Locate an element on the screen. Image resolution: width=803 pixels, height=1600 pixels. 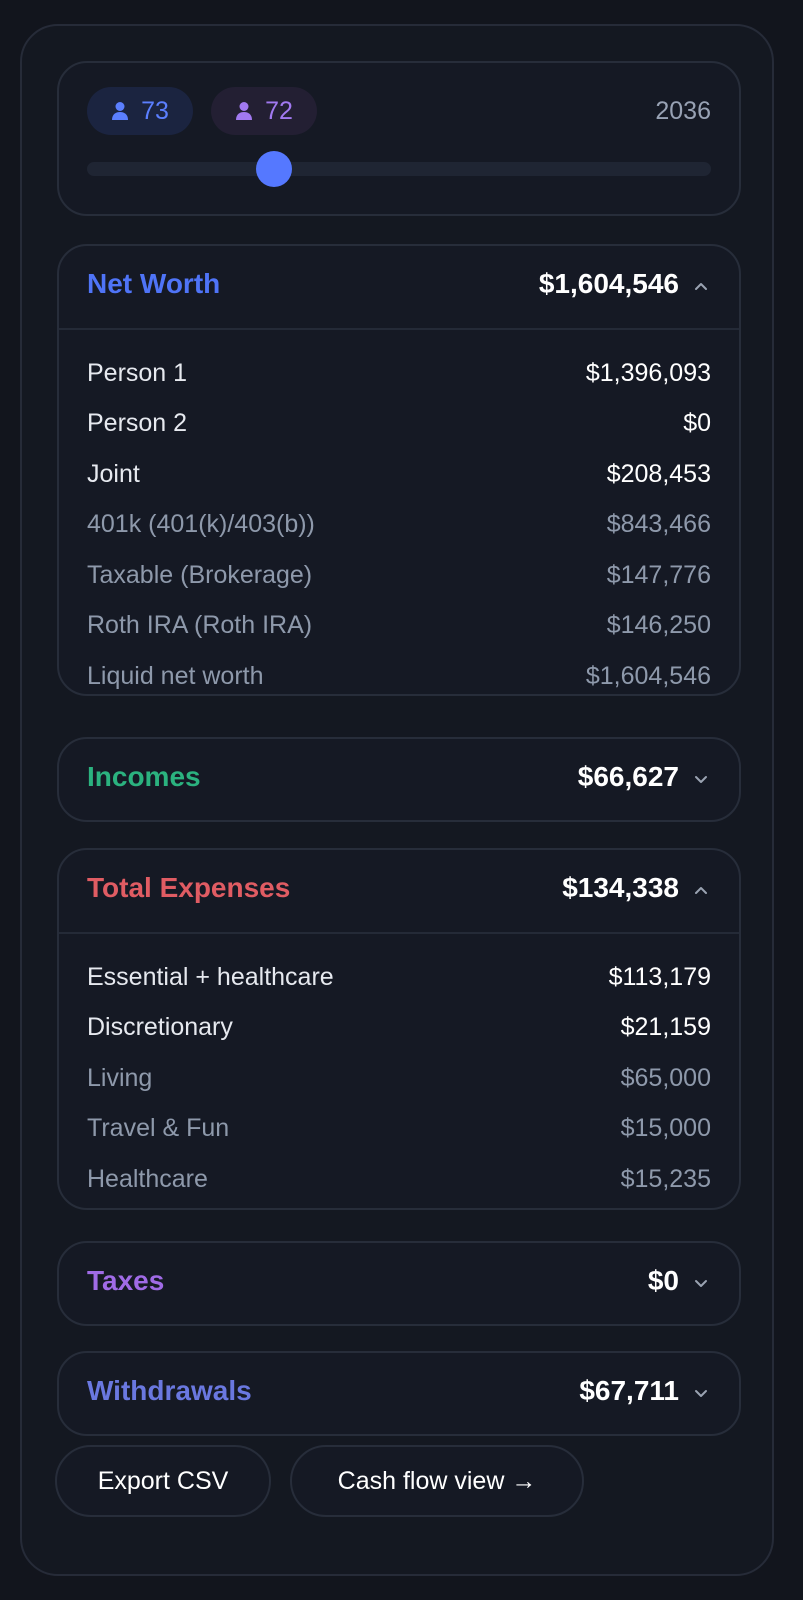
taxes-title: Taxes is located at coordinates (126, 1280).